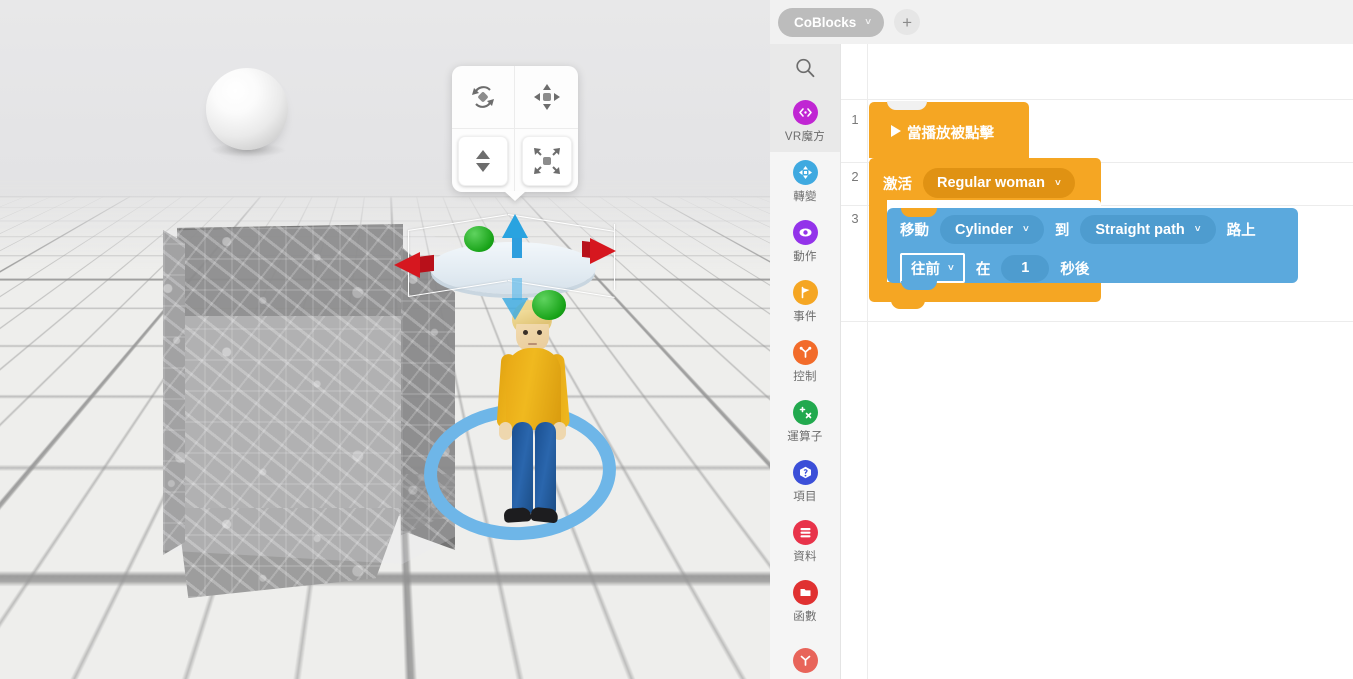 The width and height of the screenshot is (1353, 679). What do you see at coordinates (1075, 269) in the screenshot?
I see `block-label-after: 秒後` at bounding box center [1075, 269].